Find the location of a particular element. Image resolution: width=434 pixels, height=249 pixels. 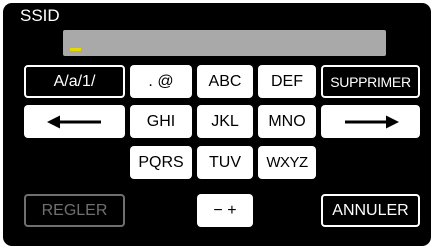

set-button: REGLER is located at coordinates (74, 210).